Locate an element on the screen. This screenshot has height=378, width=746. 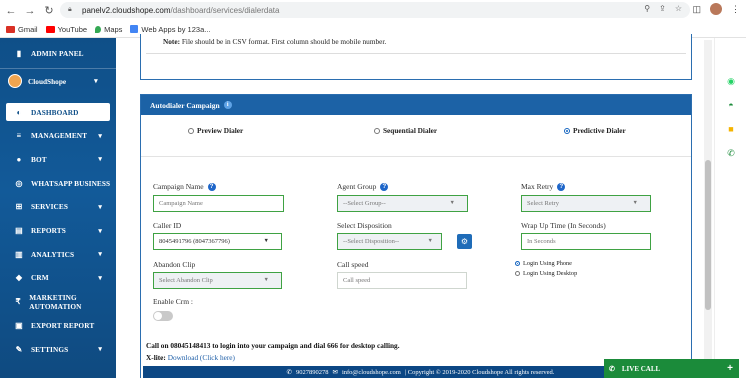
campaign-name-input: Campaign Name is located at coordinates (218, 203).